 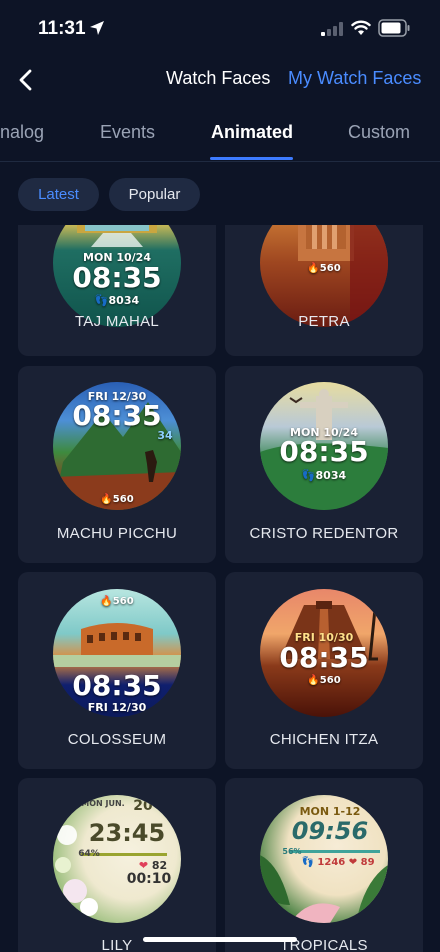 I want to click on watch-face-card-lily: MON JUN. 20 23:45 64% ❤ 82 00:10 LILY, so click(x=117, y=865).